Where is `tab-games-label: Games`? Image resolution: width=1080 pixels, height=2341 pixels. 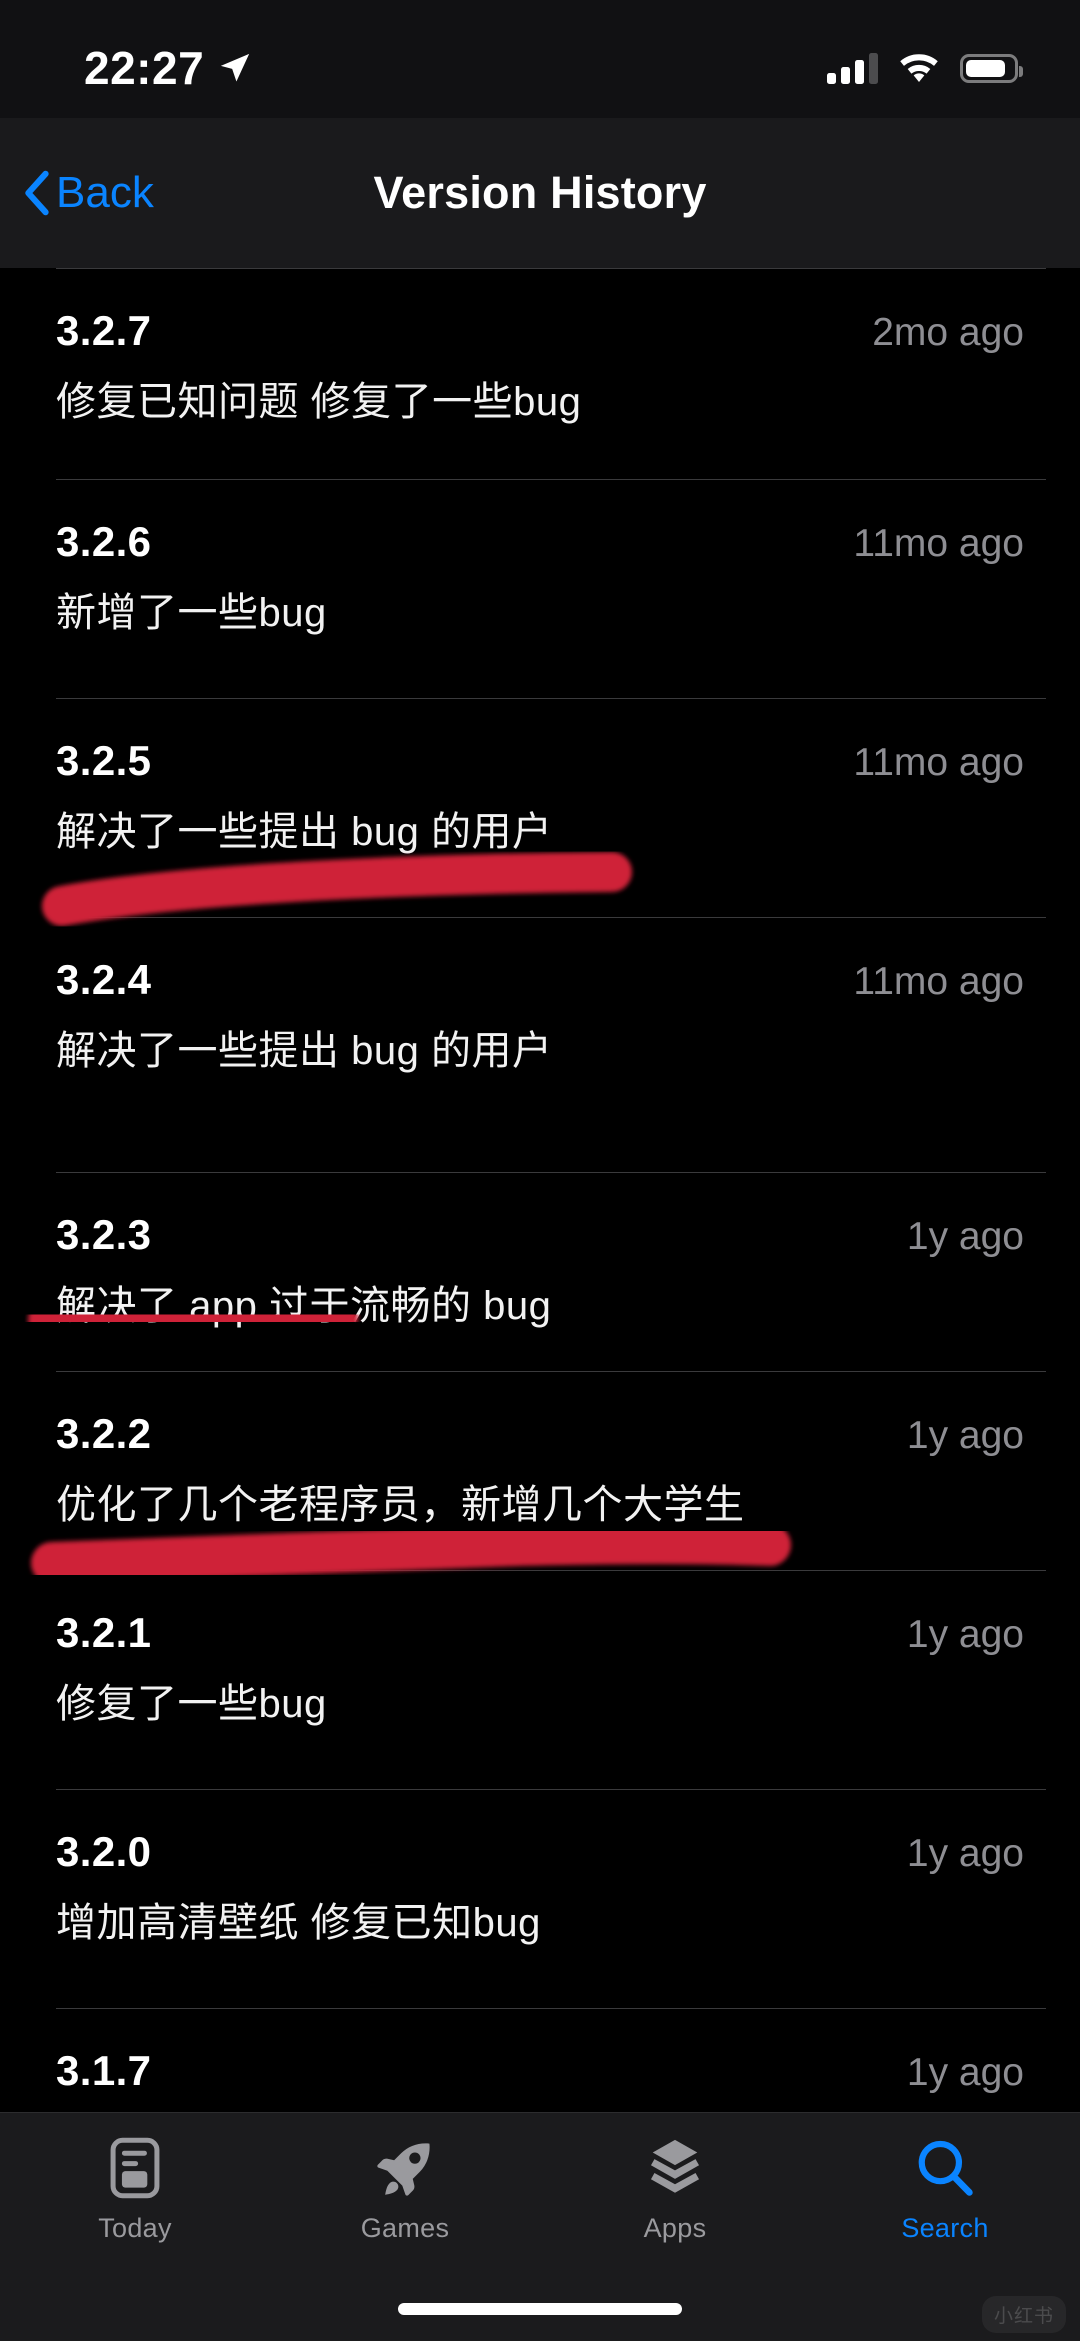 tab-games-label: Games is located at coordinates (405, 2228).